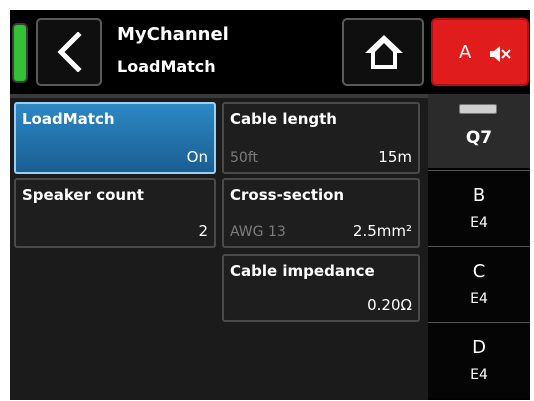 Image resolution: width=534 pixels, height=401 pixels. I want to click on loadmatch-tile: LoadMatch On, so click(115, 138).